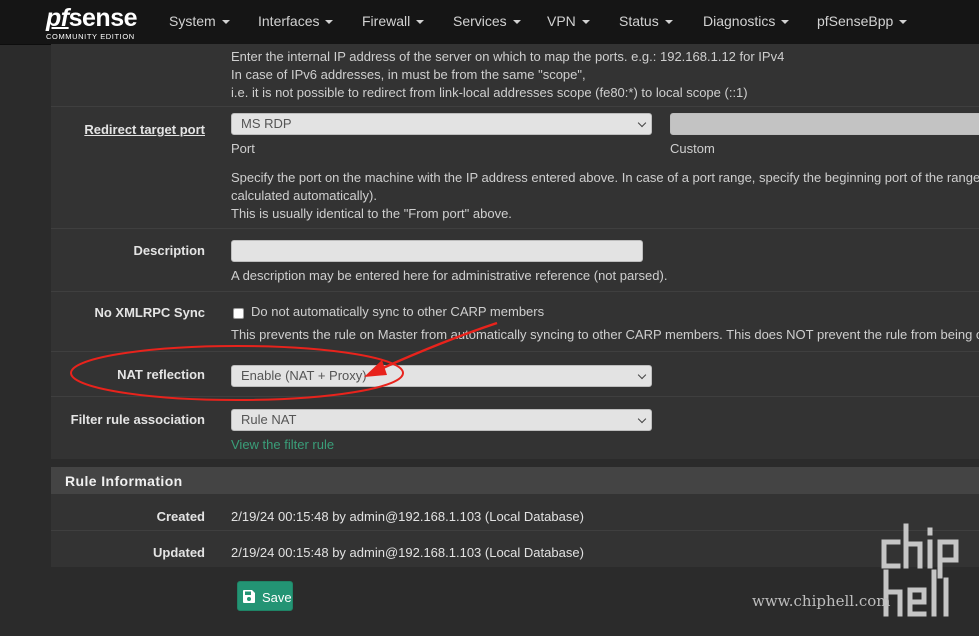  I want to click on redirect-port-custom-input, so click(824, 124).